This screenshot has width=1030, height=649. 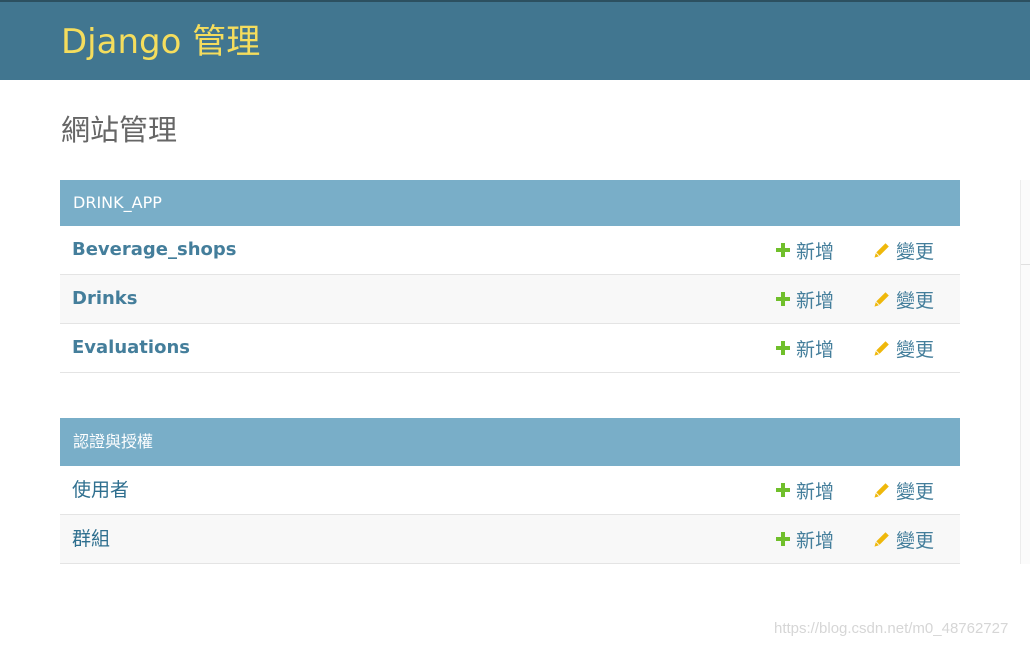 What do you see at coordinates (160, 42) in the screenshot?
I see `site-name-link: Django 管理` at bounding box center [160, 42].